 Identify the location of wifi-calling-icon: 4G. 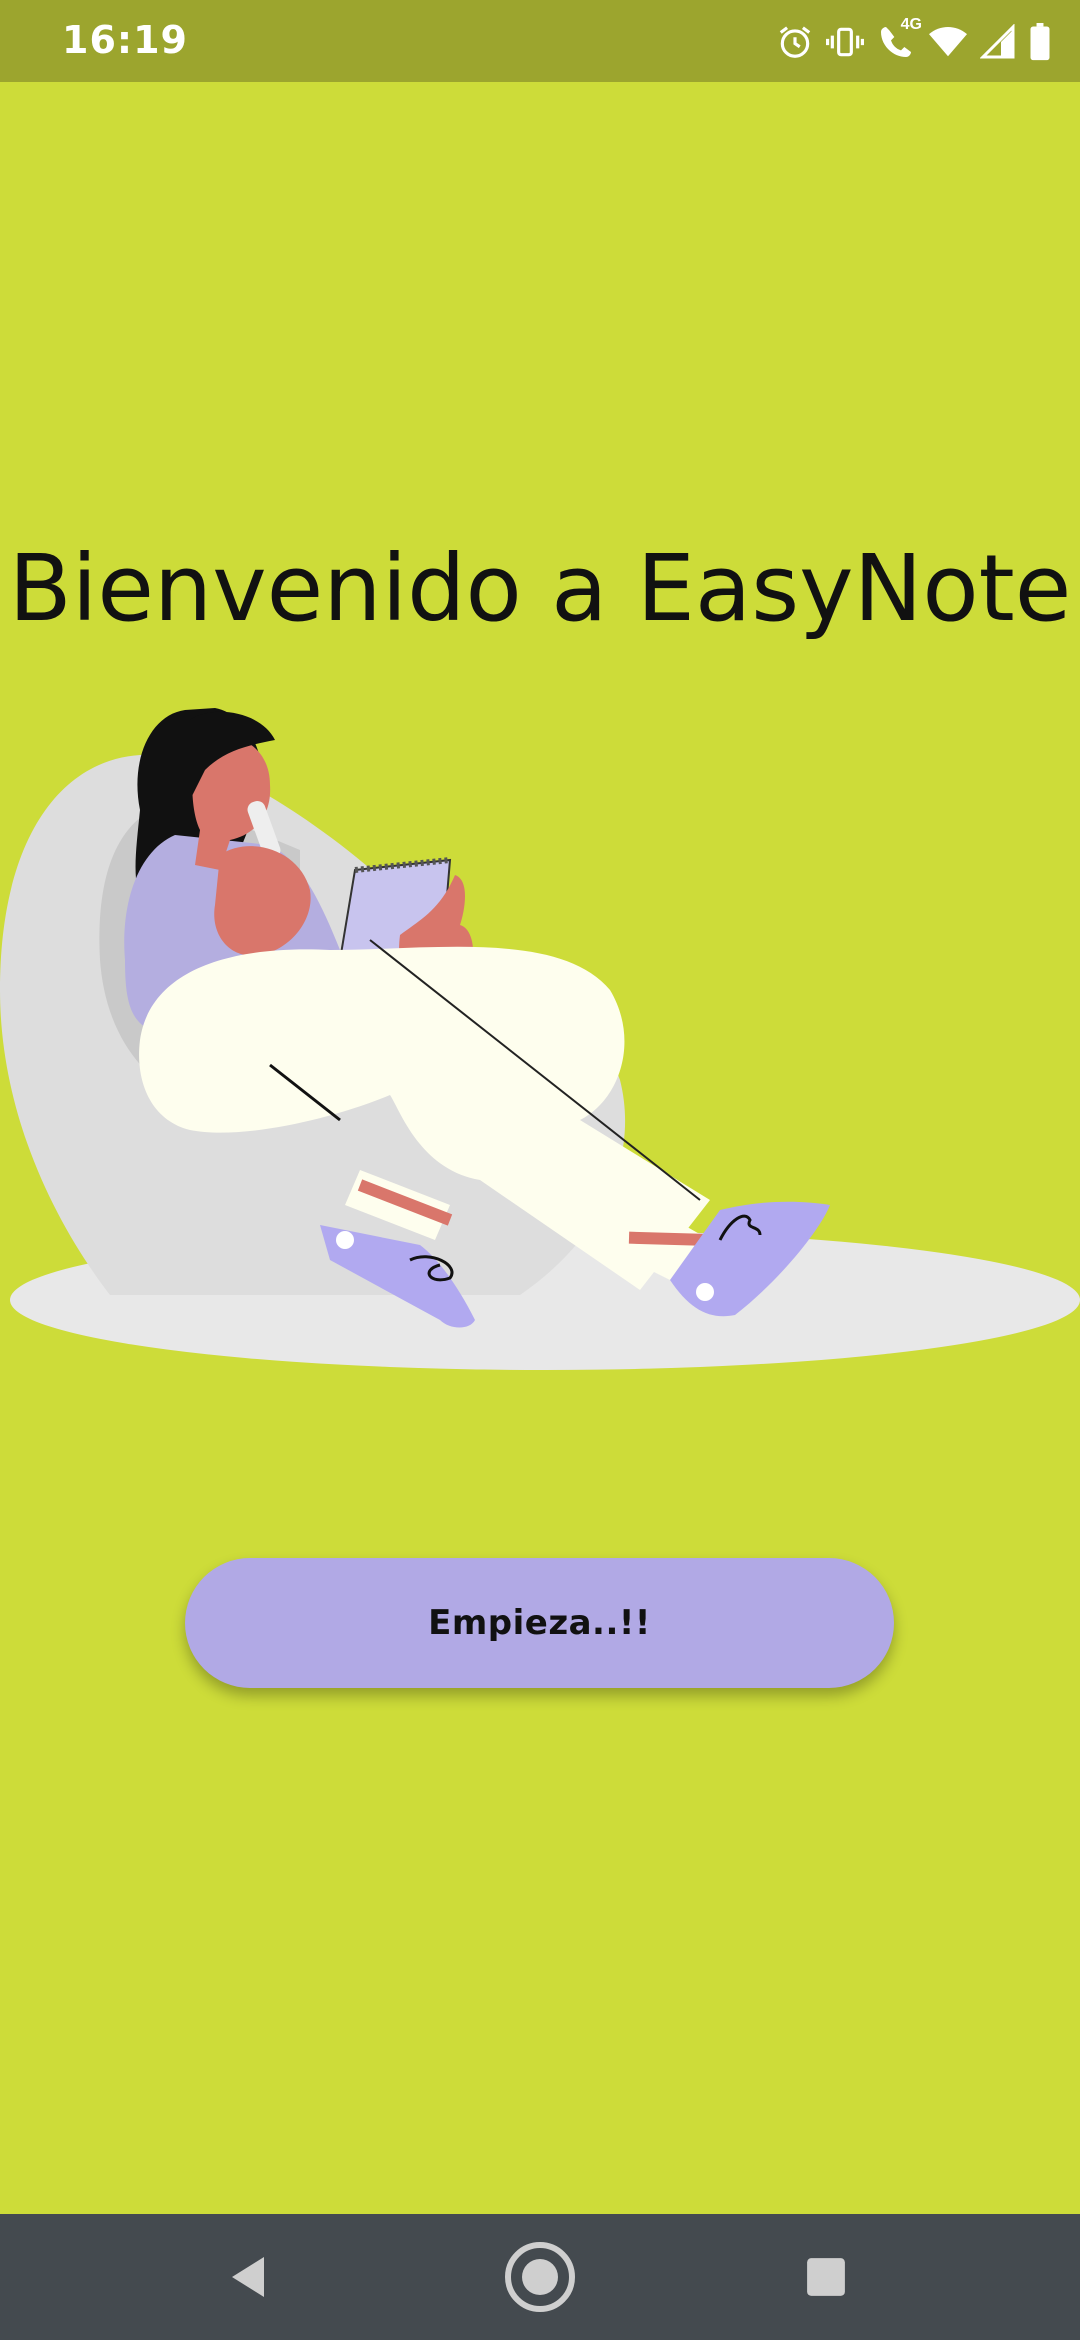
(899, 39).